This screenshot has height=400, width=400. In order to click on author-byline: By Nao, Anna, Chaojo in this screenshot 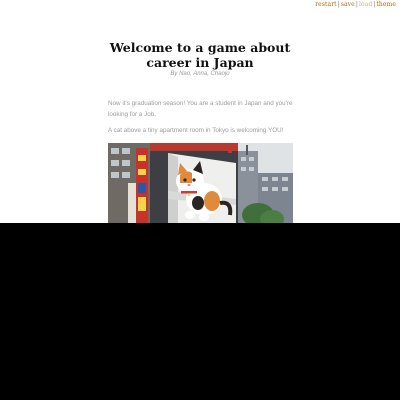, I will do `click(200, 74)`.